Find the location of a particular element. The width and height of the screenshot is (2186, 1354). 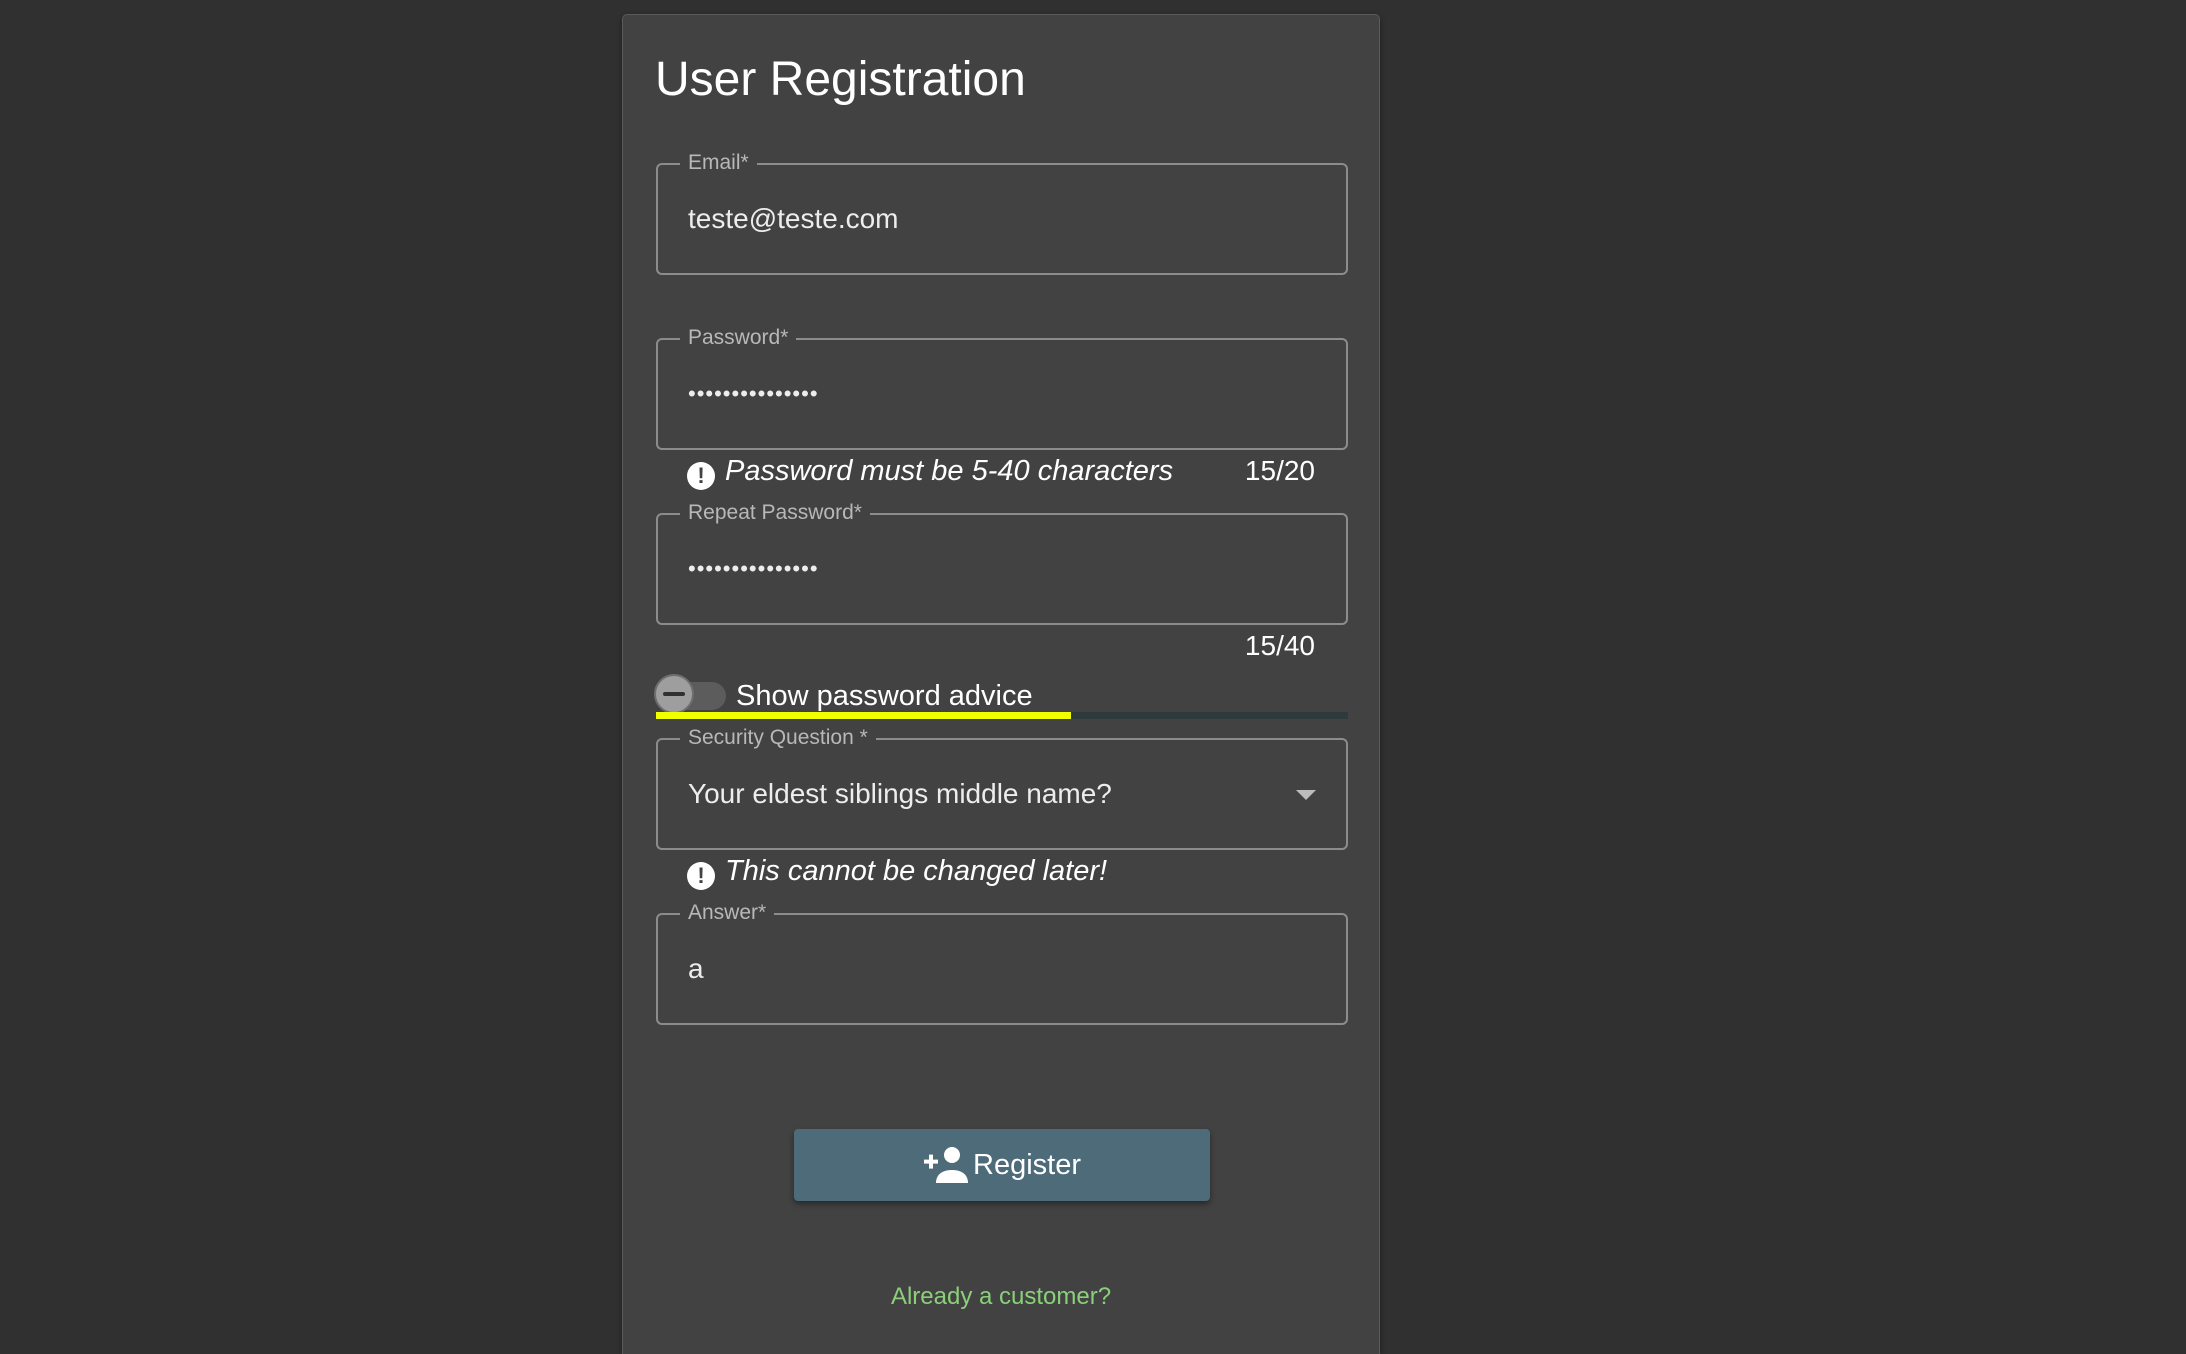

repeat-password-counter: 15/40 is located at coordinates (1279, 645).